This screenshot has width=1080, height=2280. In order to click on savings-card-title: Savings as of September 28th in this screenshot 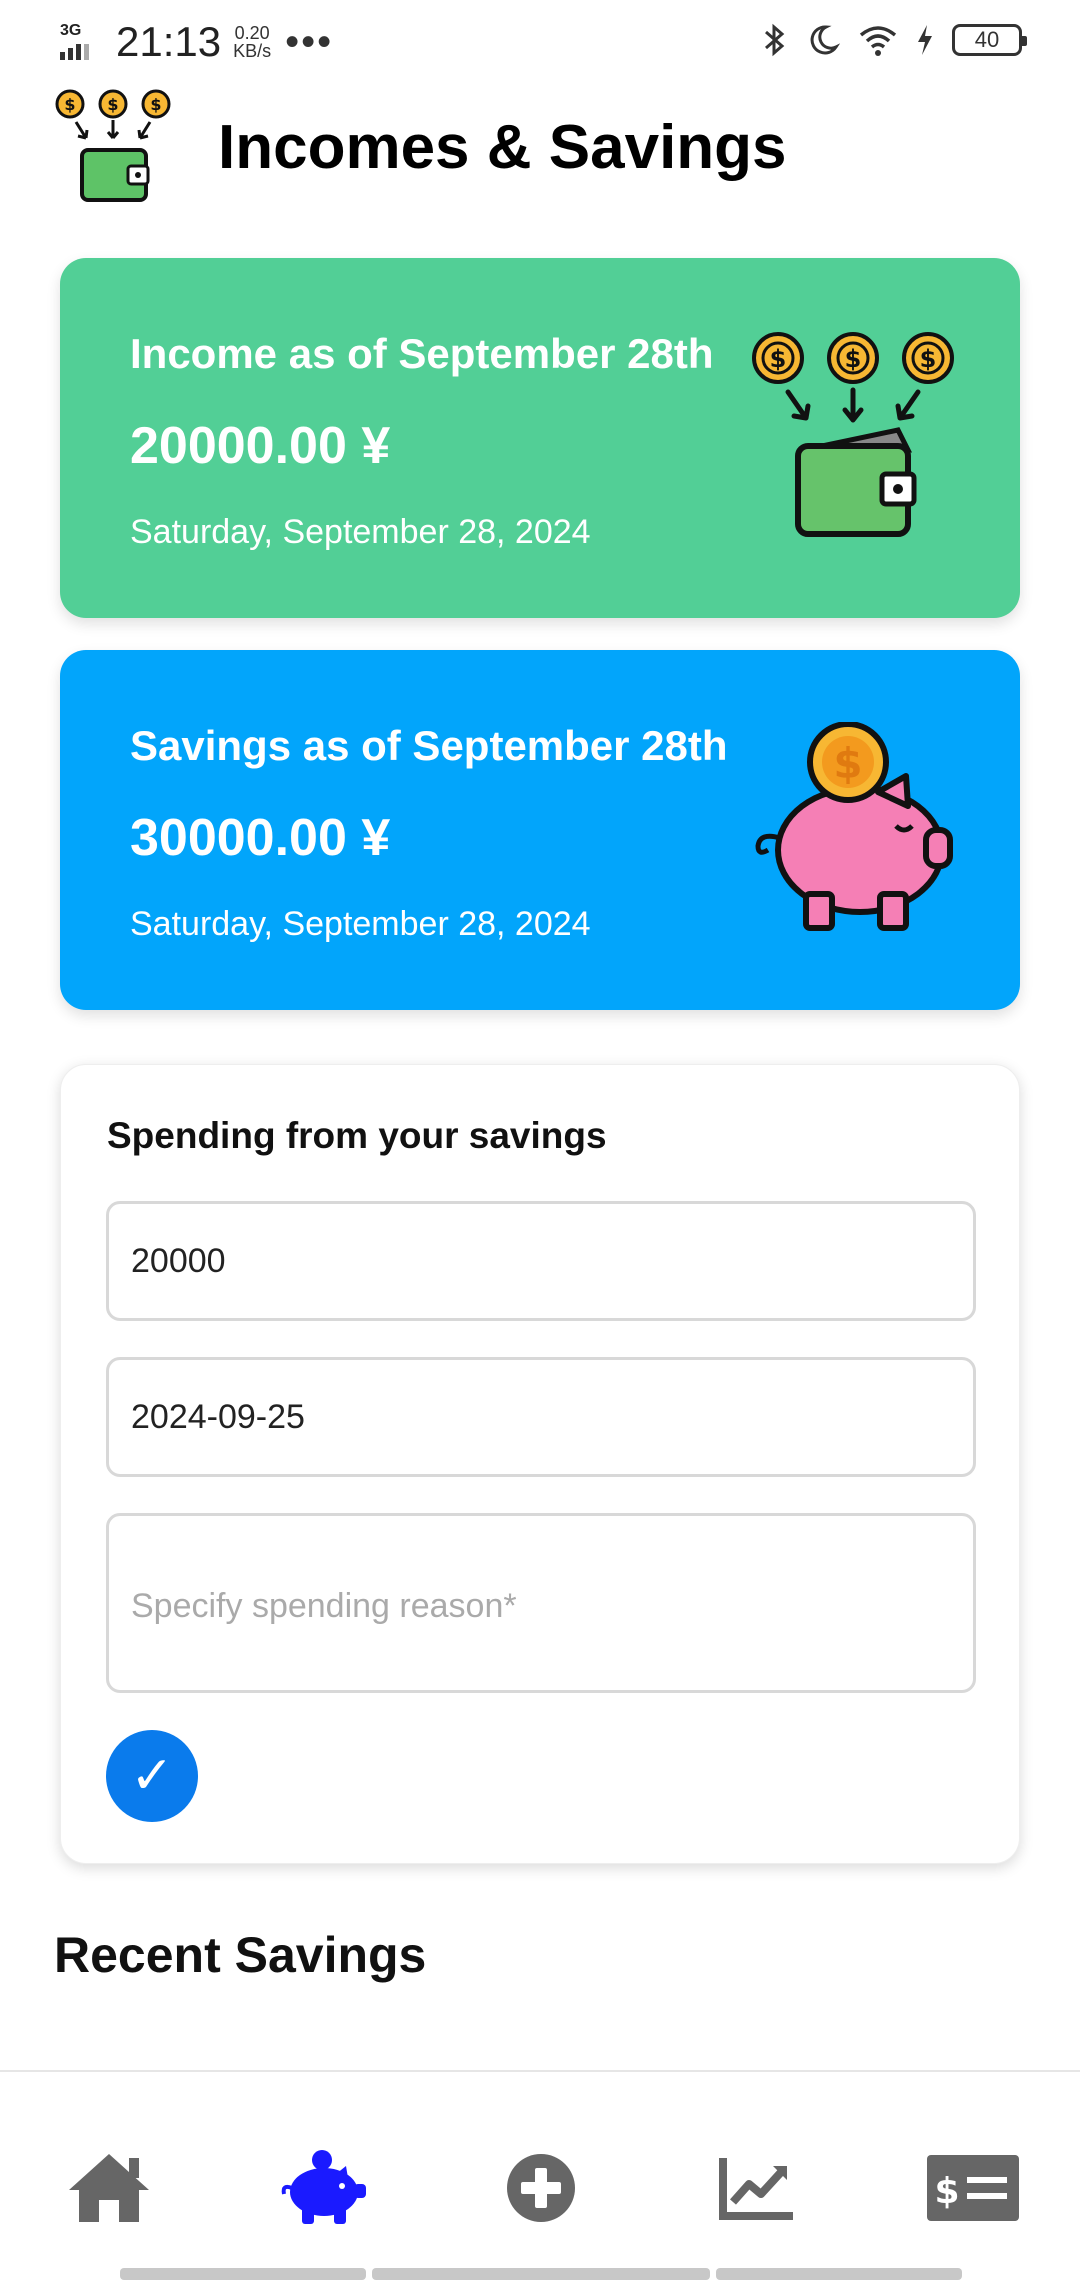, I will do `click(429, 745)`.